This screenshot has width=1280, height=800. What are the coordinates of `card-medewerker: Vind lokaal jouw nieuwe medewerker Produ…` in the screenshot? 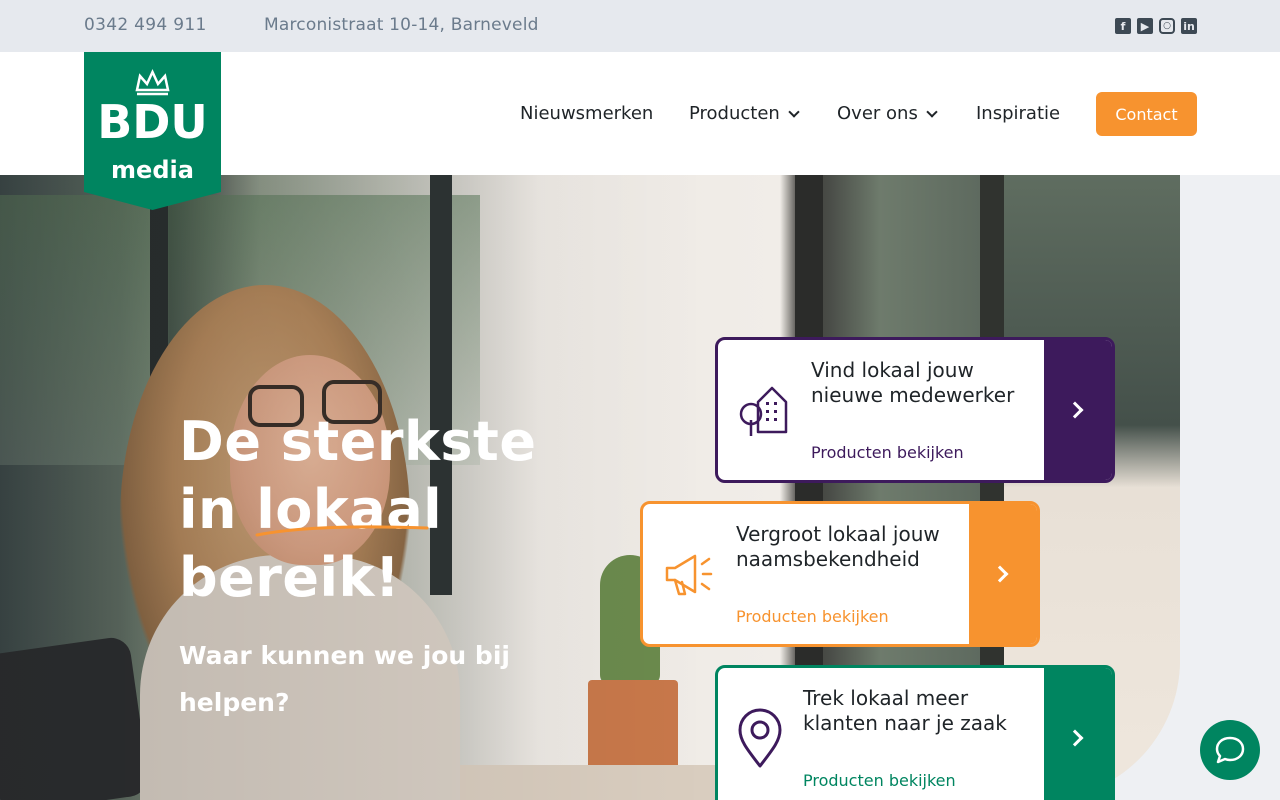 It's located at (915, 410).